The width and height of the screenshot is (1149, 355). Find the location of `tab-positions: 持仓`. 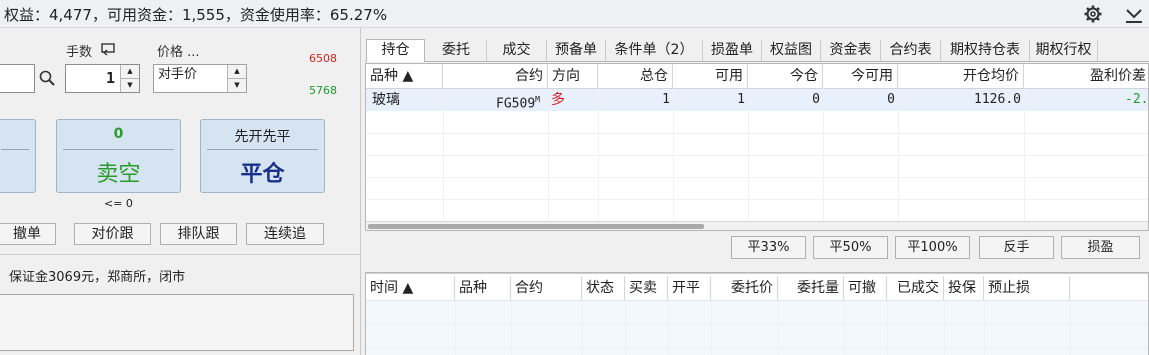

tab-positions: 持仓 is located at coordinates (395, 50).